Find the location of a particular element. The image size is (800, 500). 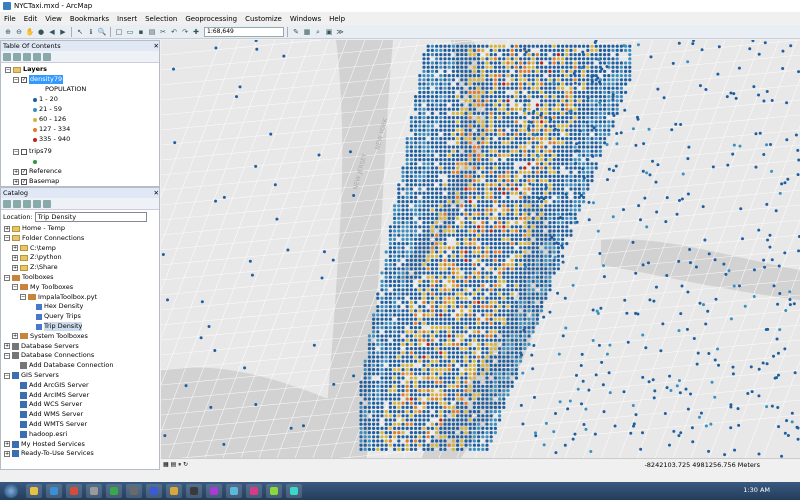

full-extent-icon: ● is located at coordinates (41, 32).